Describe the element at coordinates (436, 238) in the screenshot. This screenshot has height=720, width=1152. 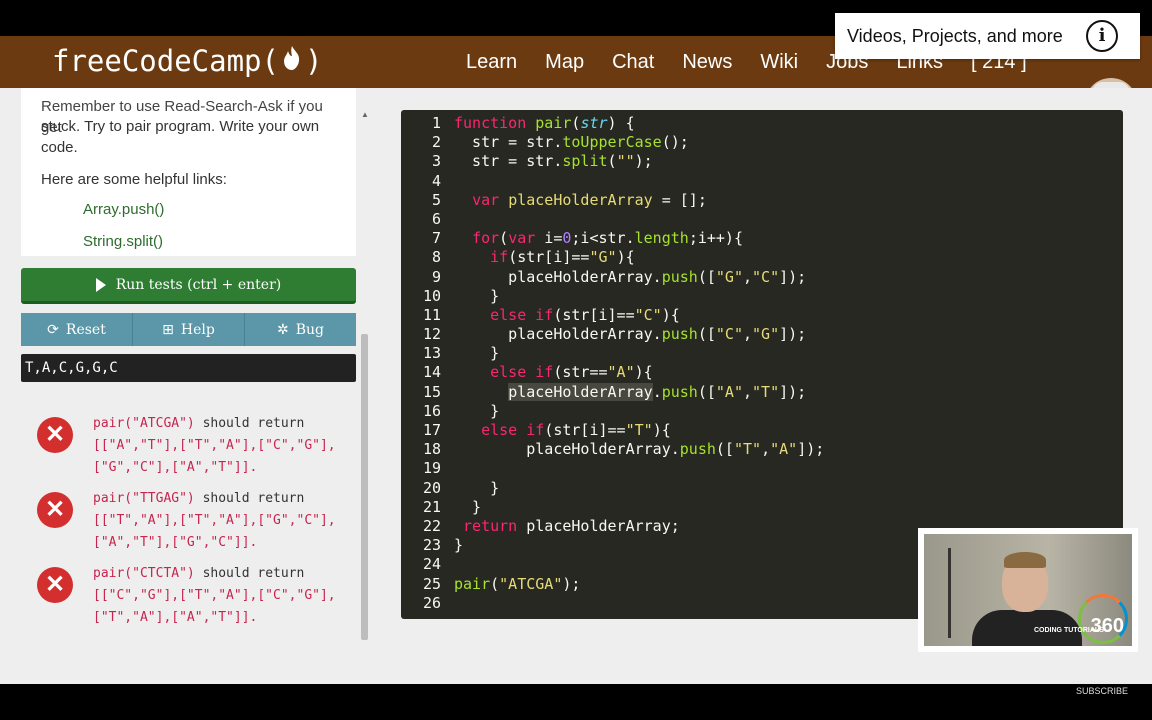
I see `line-number: 7` at that location.